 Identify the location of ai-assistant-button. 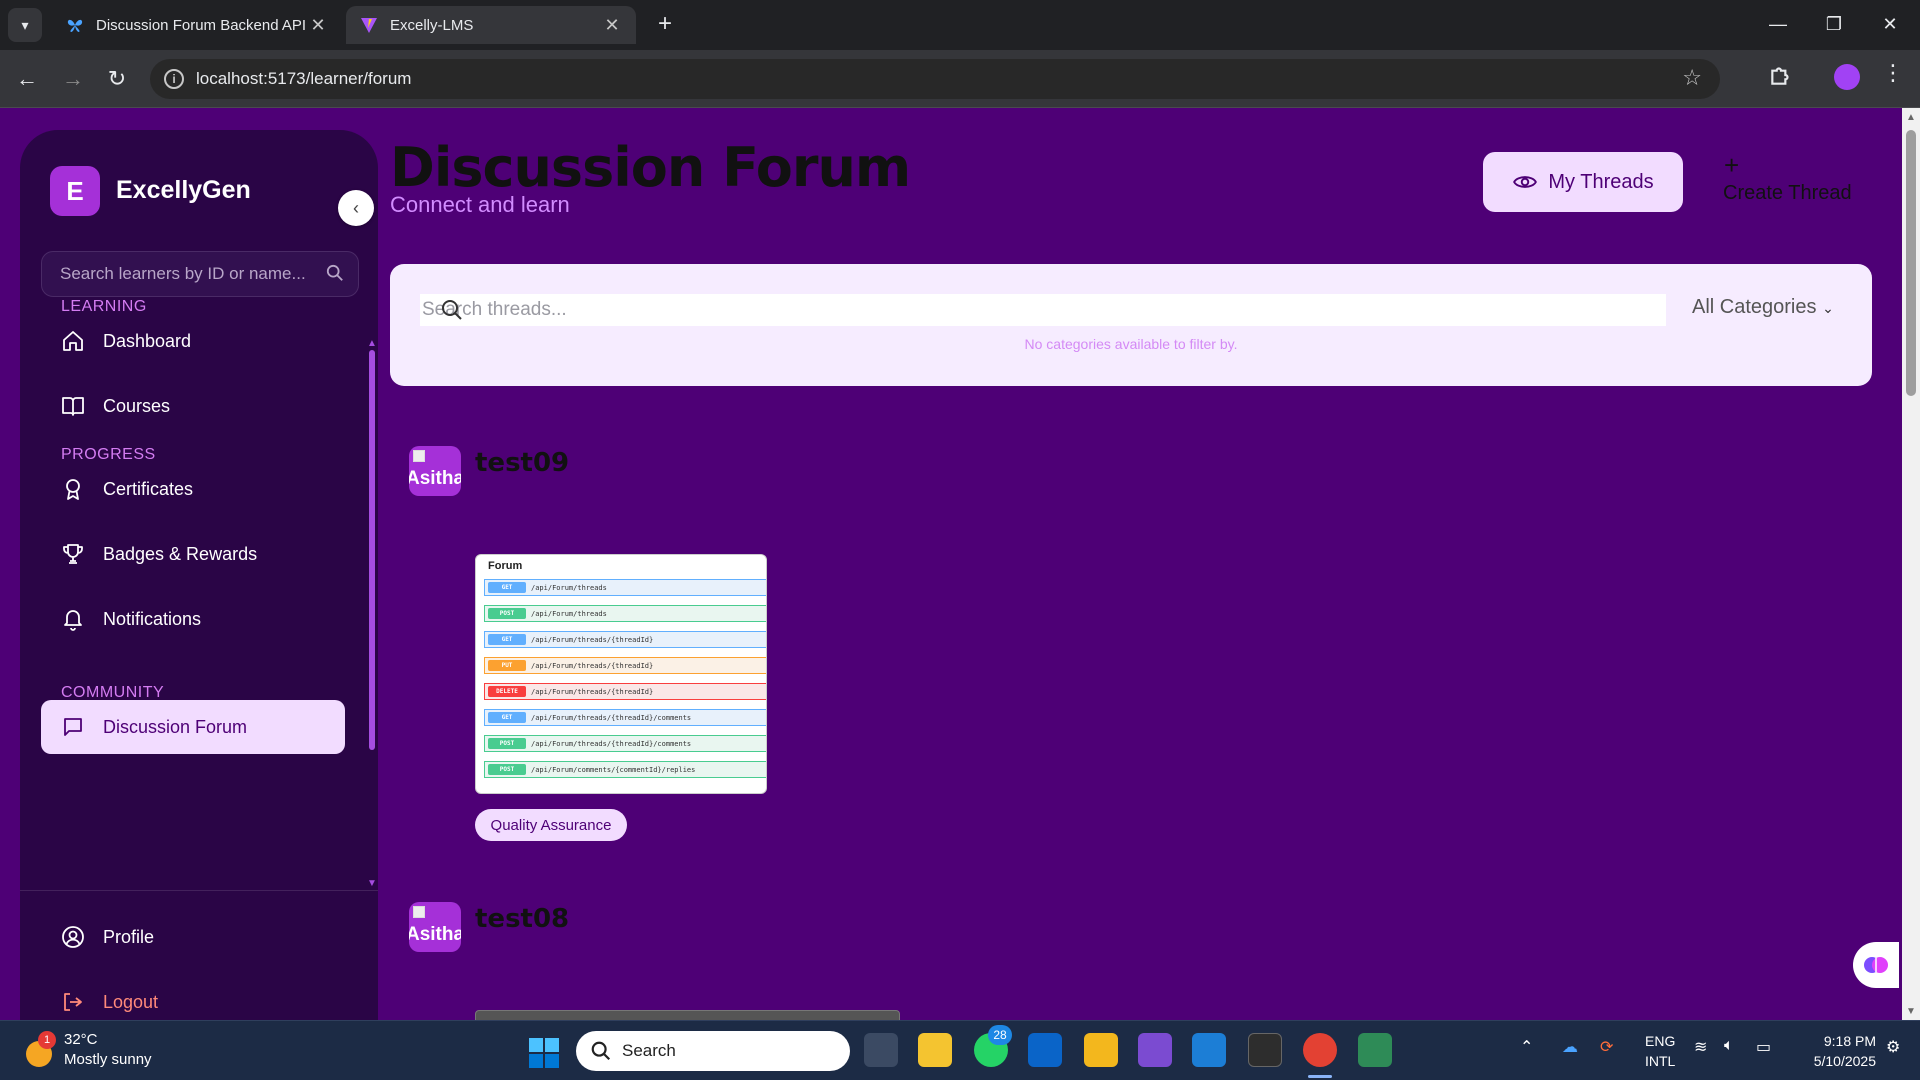
(1876, 965).